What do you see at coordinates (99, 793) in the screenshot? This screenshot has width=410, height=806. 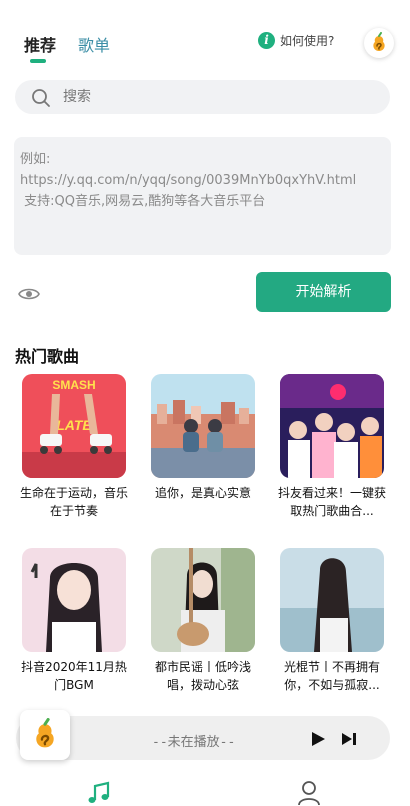 I see `music-note-icon` at bounding box center [99, 793].